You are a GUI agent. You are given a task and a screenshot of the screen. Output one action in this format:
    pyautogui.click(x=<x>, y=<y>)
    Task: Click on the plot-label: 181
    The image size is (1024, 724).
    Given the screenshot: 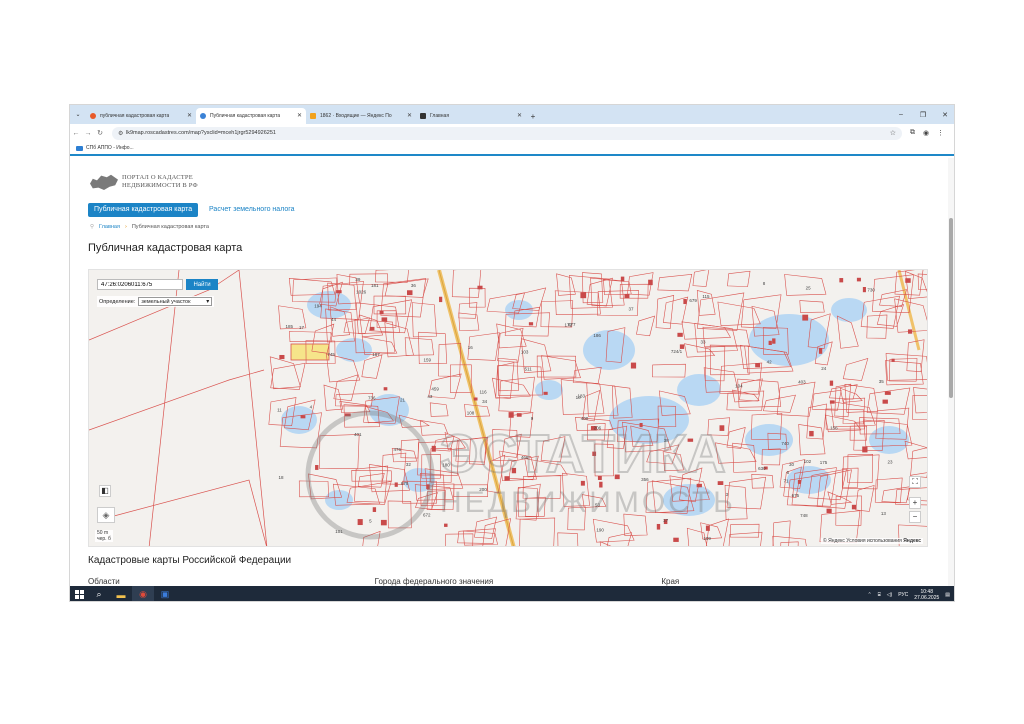 What is the action you would take?
    pyautogui.click(x=375, y=285)
    